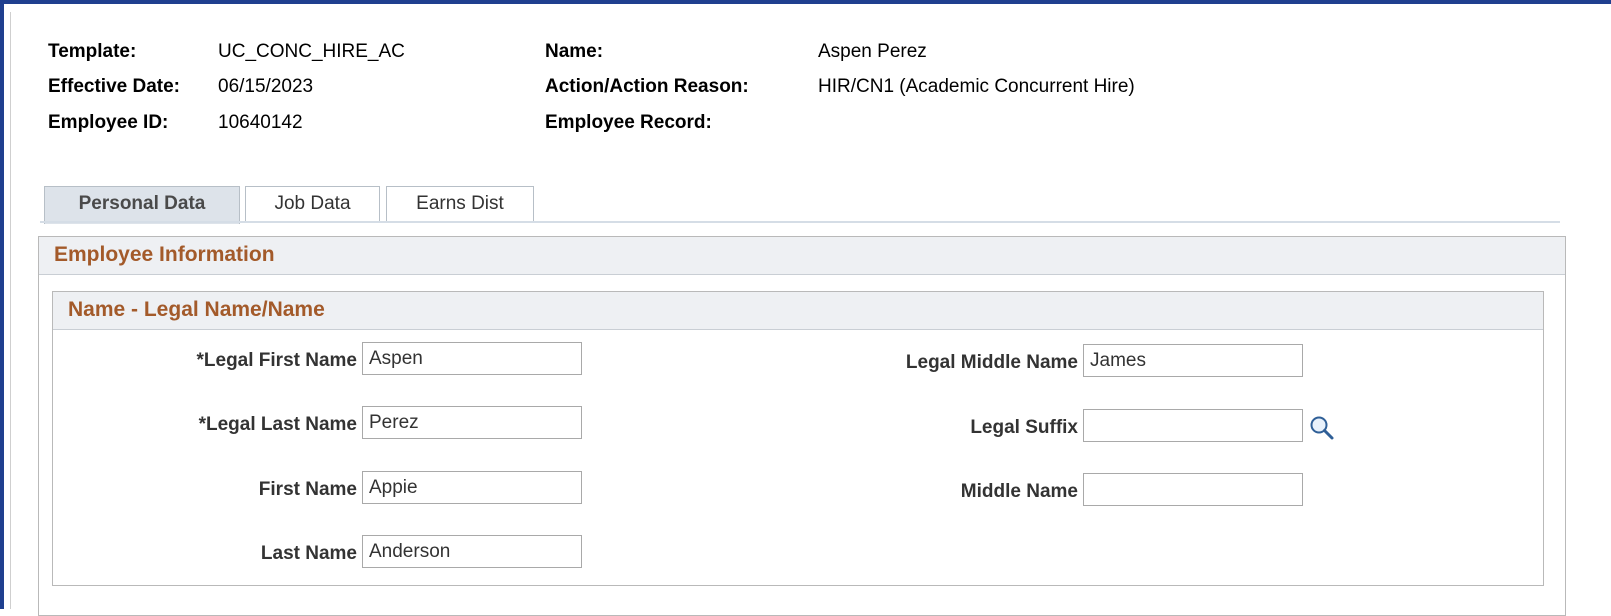 This screenshot has width=1611, height=616. I want to click on legal-last-name-label: *Legal Last Name, so click(277, 424).